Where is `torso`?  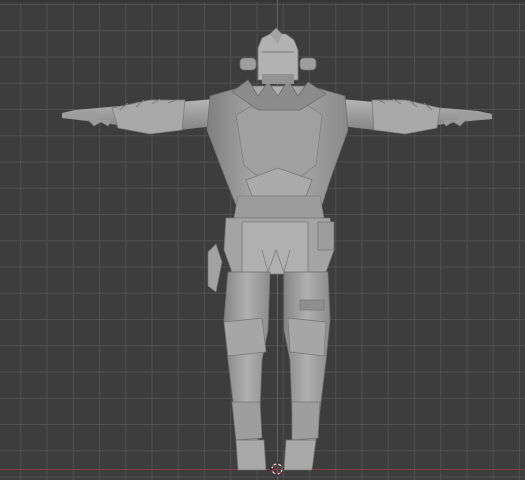 torso is located at coordinates (277, 149).